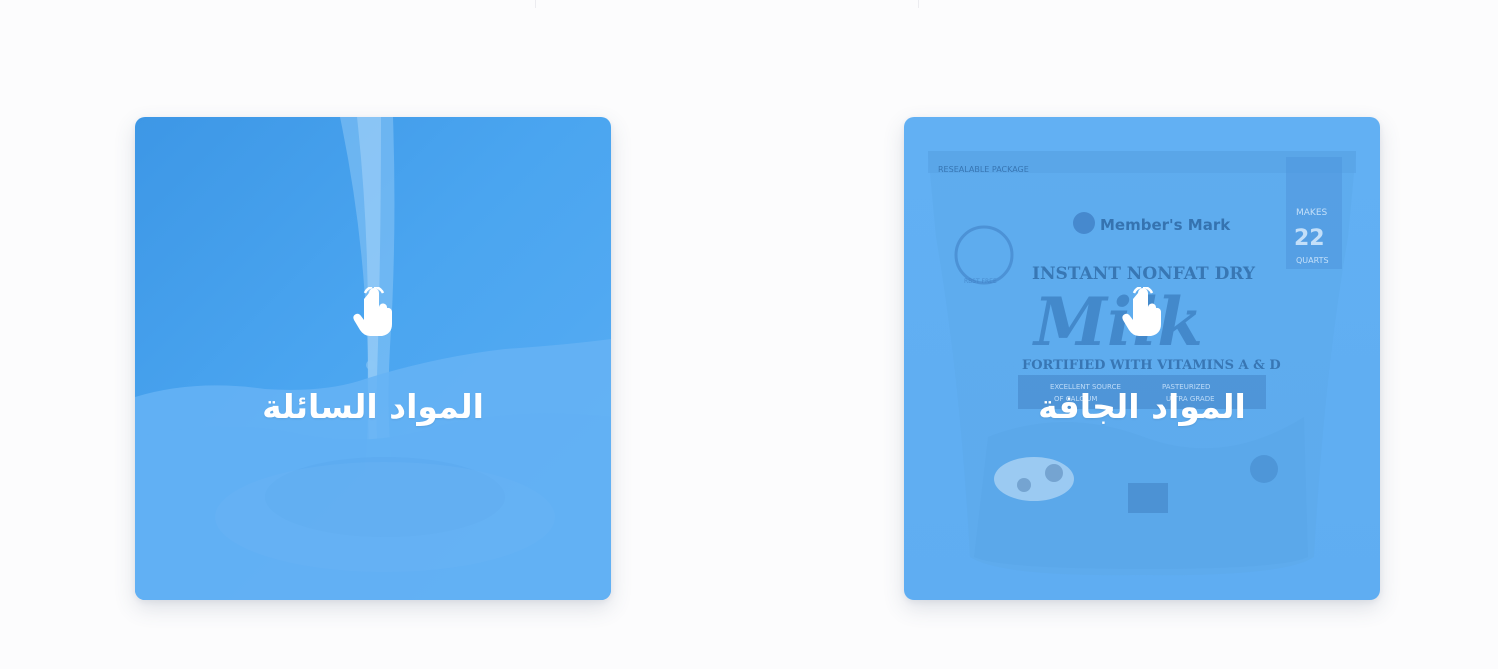  What do you see at coordinates (1142, 406) in the screenshot?
I see `card-title: المواد الجافة` at bounding box center [1142, 406].